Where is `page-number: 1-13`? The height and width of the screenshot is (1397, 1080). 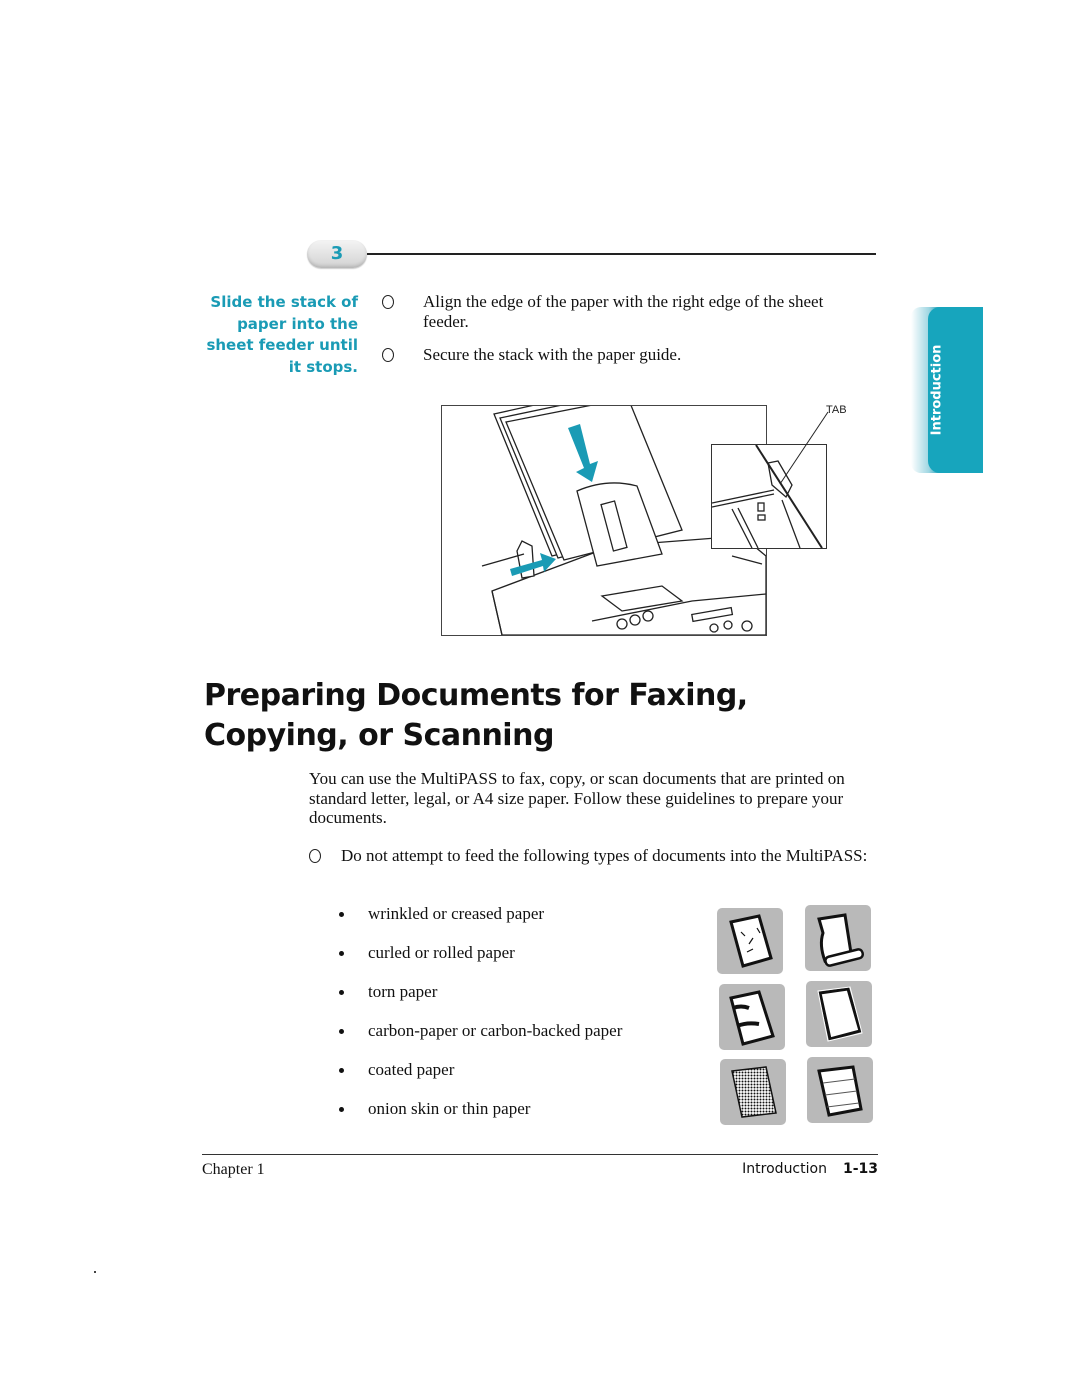
page-number: 1-13 is located at coordinates (860, 1169).